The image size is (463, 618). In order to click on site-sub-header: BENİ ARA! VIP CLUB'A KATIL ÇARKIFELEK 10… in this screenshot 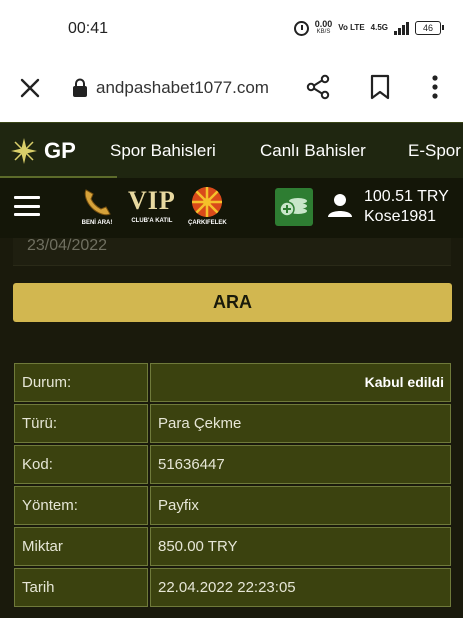, I will do `click(231, 208)`.